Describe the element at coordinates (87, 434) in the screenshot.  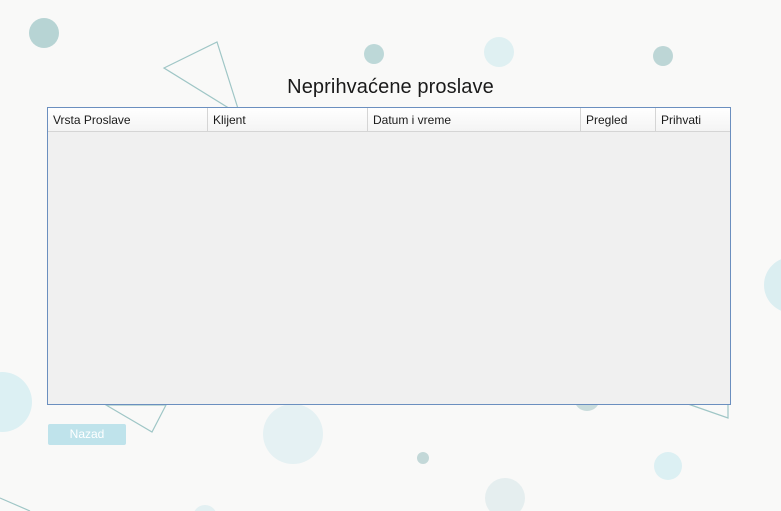
I see `back-button: Nazad` at that location.